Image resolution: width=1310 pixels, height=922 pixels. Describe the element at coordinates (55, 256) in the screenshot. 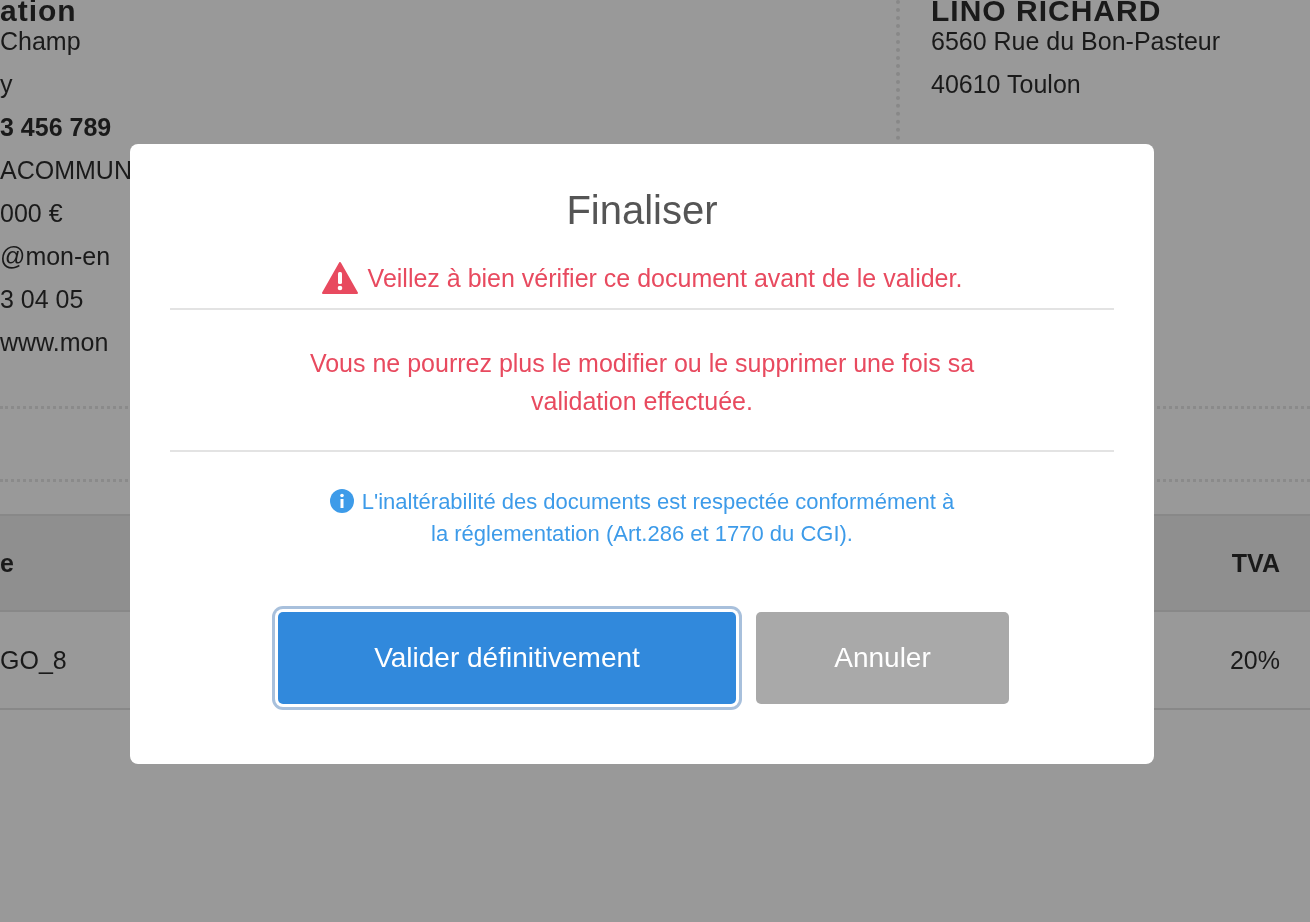

I see `seller-detail: @mon-en` at that location.